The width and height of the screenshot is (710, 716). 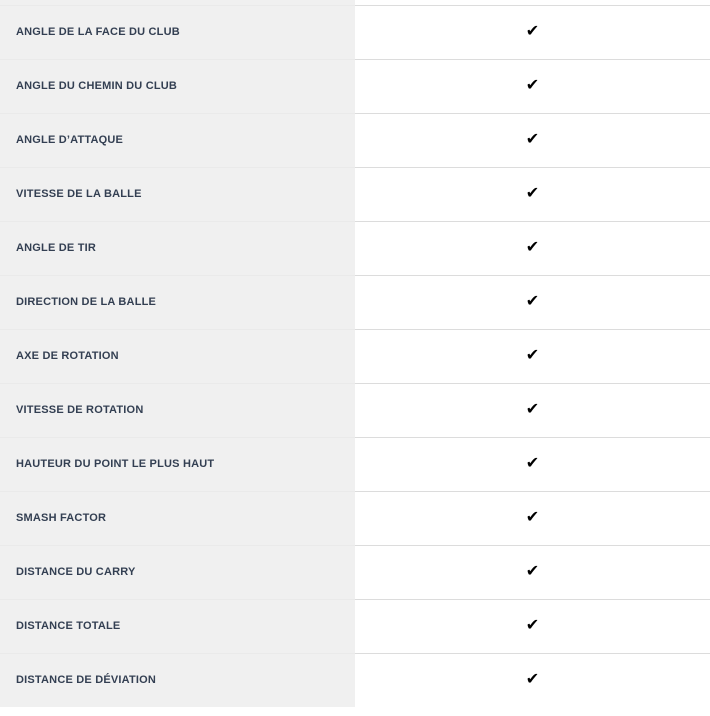 I want to click on metric-label-cell: VITESSE DE LA BALLE, so click(x=177, y=193).